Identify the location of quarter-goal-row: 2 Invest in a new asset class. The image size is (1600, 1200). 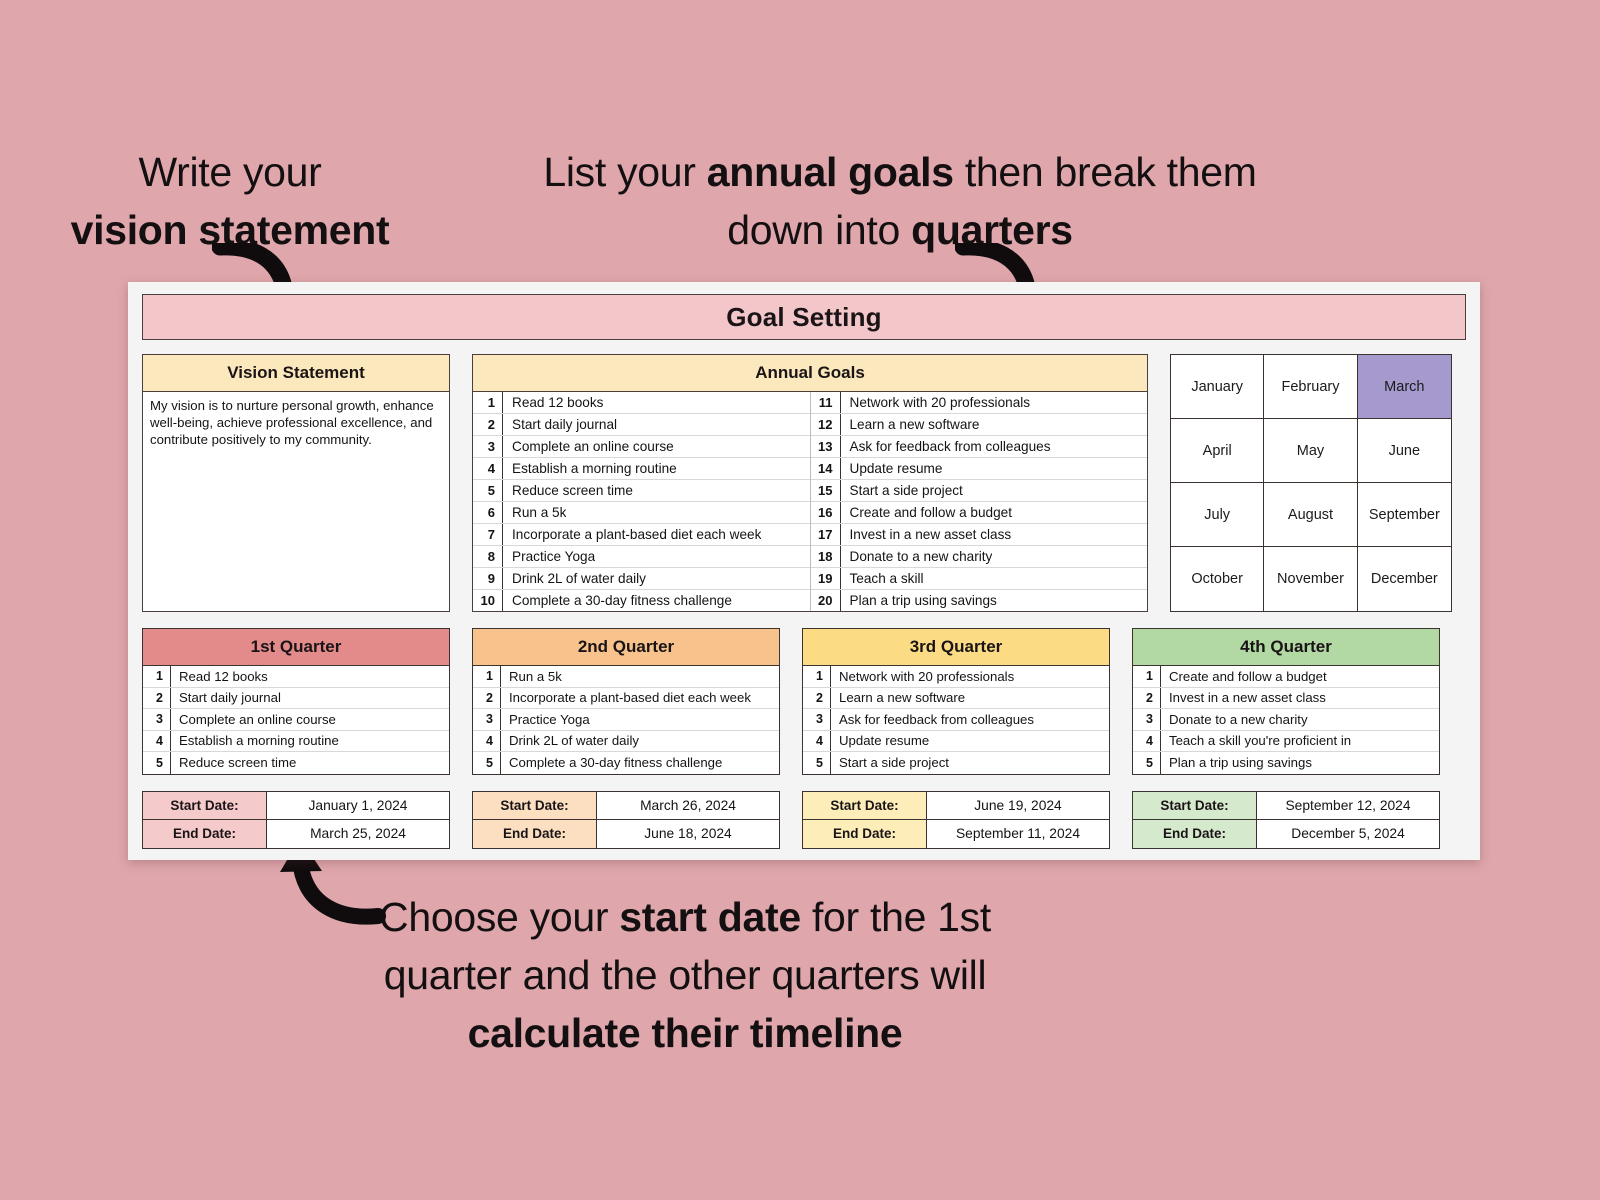
(1286, 698).